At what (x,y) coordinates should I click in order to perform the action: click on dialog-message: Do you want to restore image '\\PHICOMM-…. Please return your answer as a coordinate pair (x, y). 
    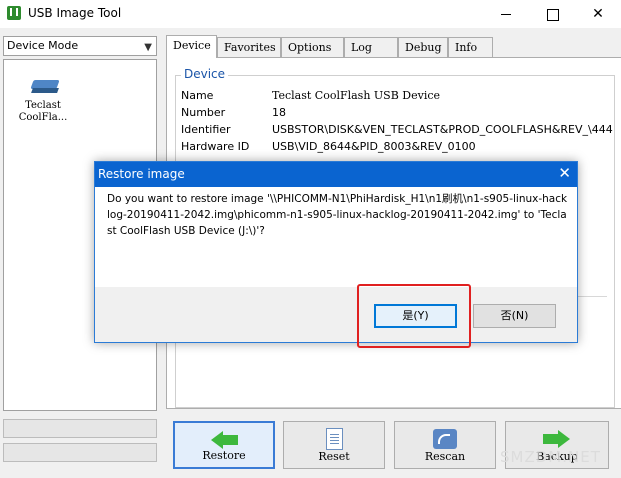
    Looking at the image, I should click on (337, 215).